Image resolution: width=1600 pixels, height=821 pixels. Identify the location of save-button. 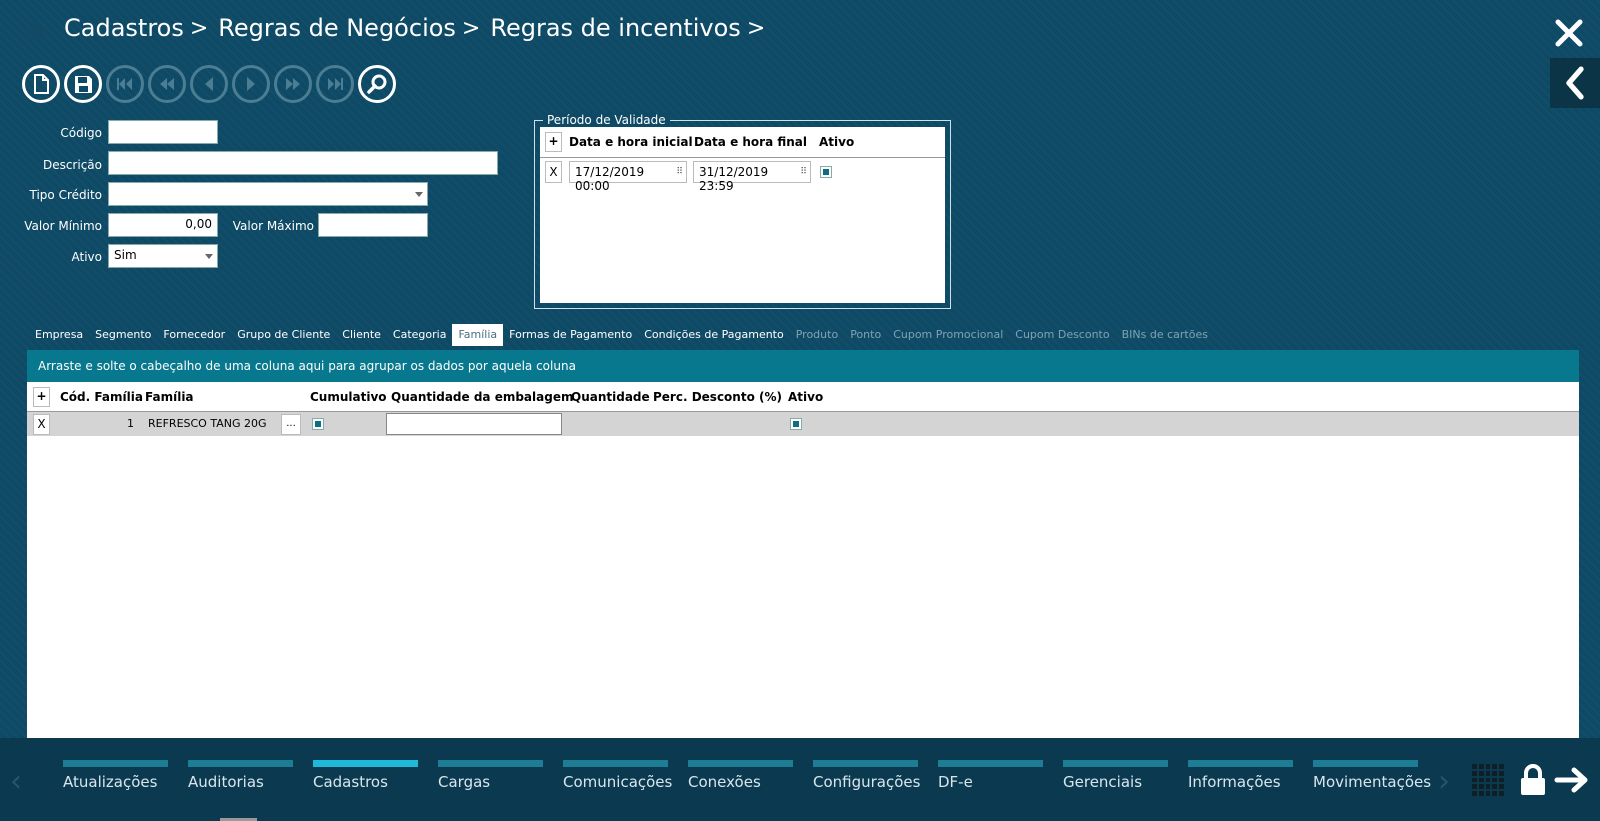
(83, 84).